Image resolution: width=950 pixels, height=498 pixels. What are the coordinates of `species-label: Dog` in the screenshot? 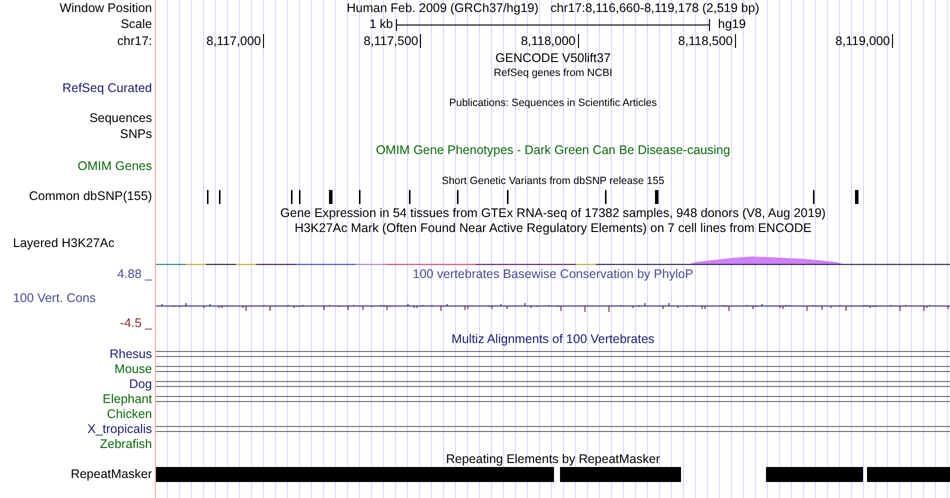 It's located at (140, 384).